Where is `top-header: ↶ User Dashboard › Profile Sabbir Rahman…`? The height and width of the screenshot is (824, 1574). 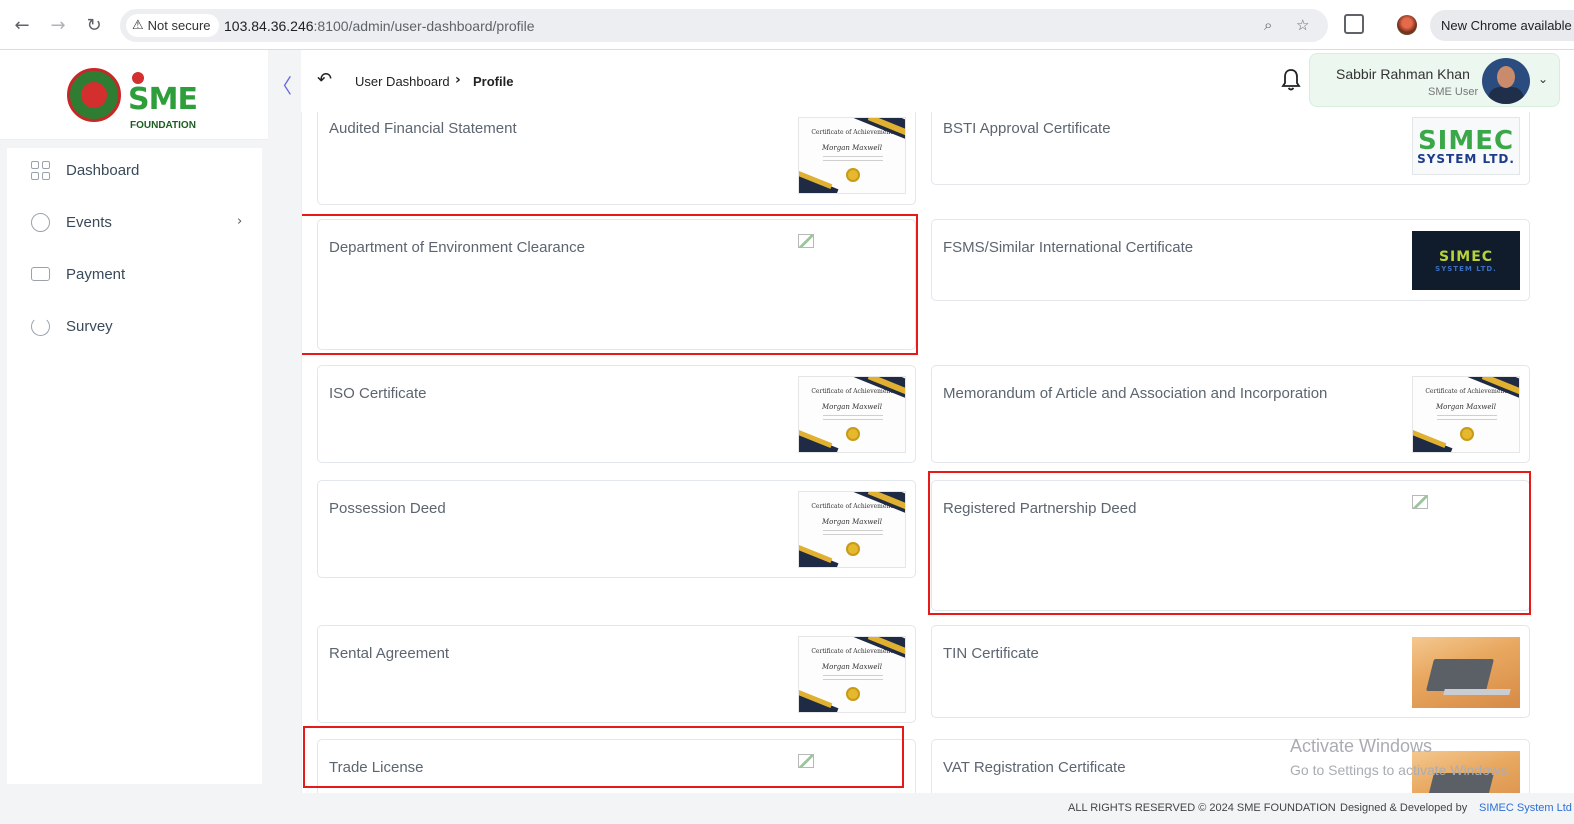
top-header: ↶ User Dashboard › Profile Sabbir Rahman… is located at coordinates (937, 81).